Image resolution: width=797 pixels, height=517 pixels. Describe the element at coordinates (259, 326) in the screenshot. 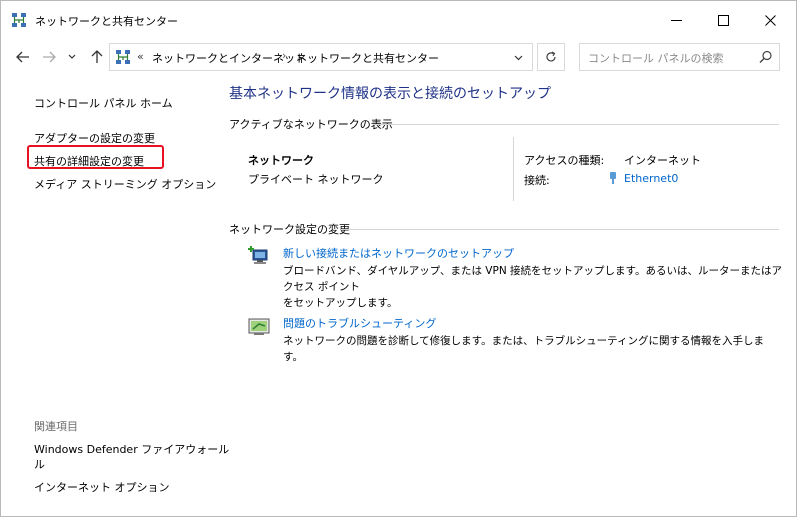

I see `troubleshoot-icon` at that location.